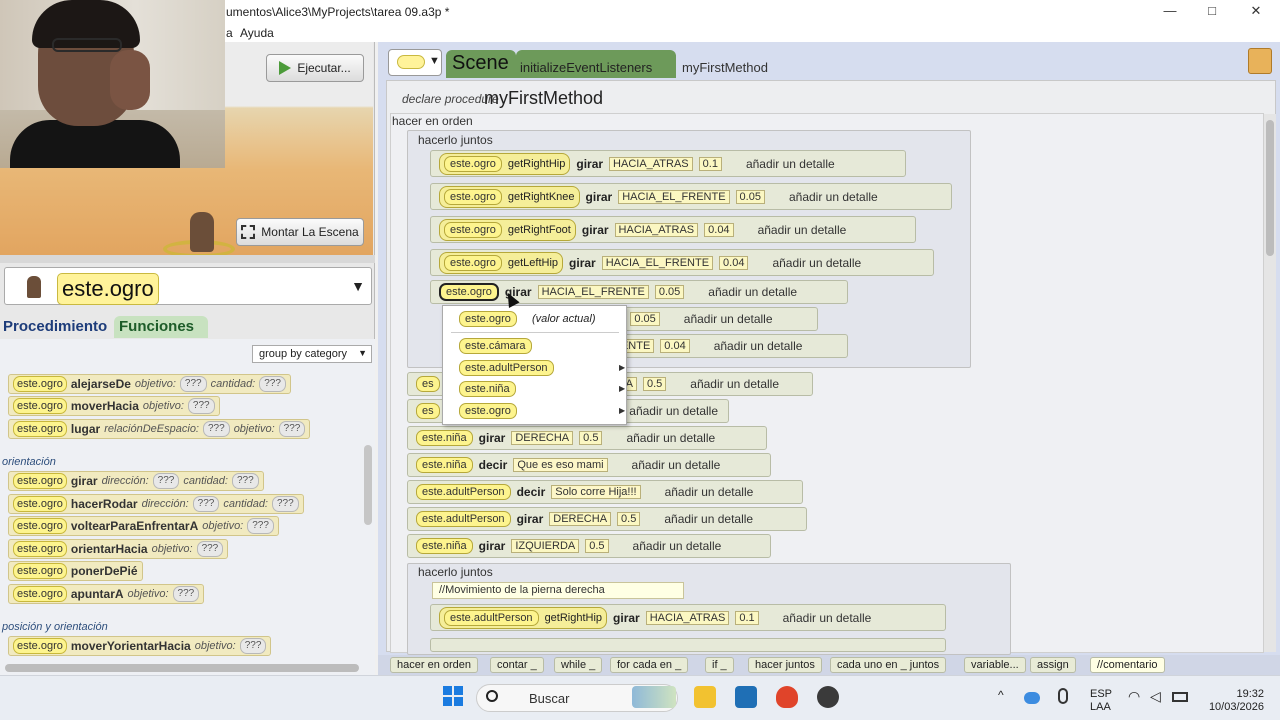  Describe the element at coordinates (506, 368) in the screenshot. I see `menu-item-adultperson: este.adultPerson` at that location.